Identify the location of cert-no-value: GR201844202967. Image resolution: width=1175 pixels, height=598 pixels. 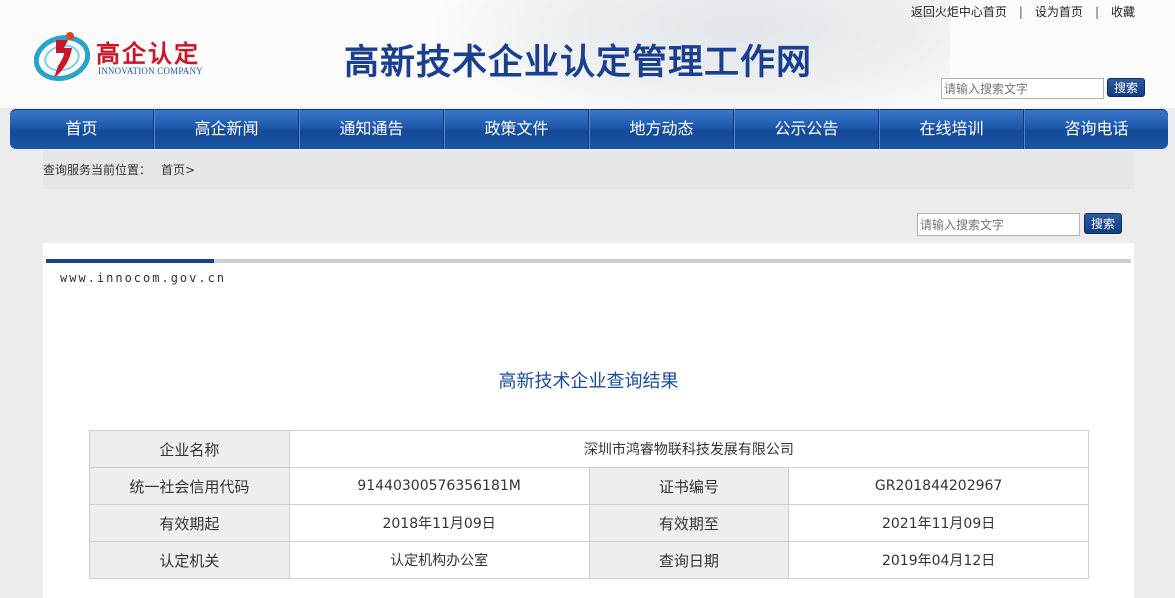
(938, 486).